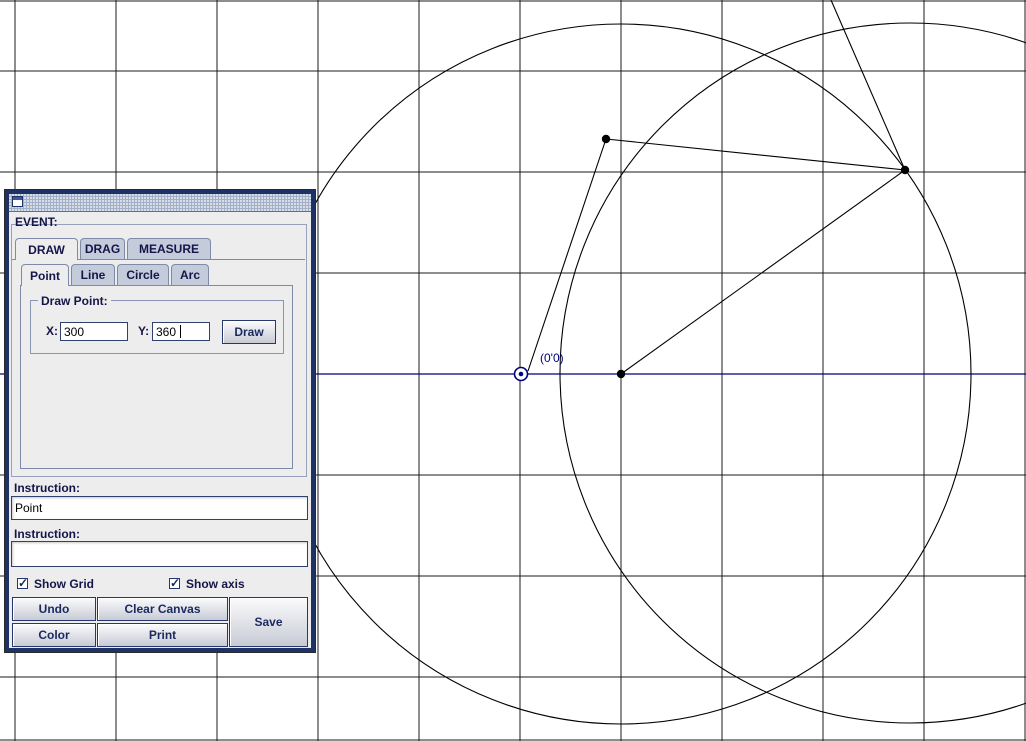 The image size is (1026, 741). What do you see at coordinates (160, 203) in the screenshot?
I see `panel-titlebar` at bounding box center [160, 203].